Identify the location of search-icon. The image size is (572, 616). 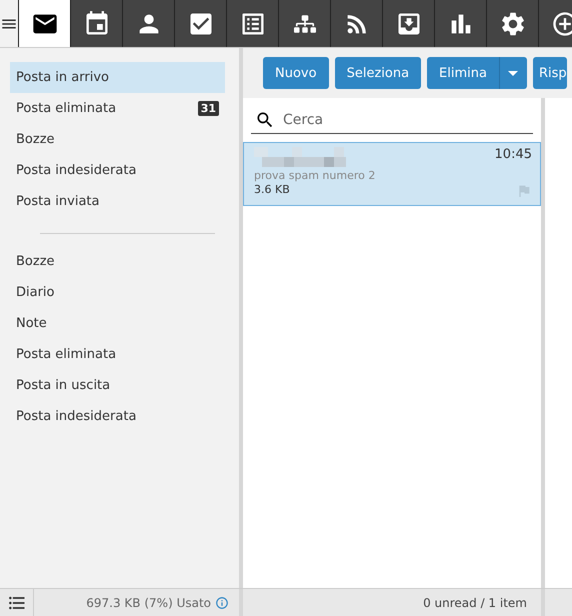
(265, 120).